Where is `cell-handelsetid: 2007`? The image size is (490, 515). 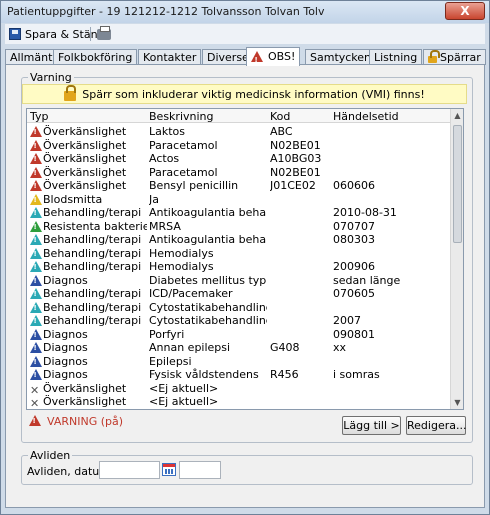 cell-handelsetid: 2007 is located at coordinates (347, 320).